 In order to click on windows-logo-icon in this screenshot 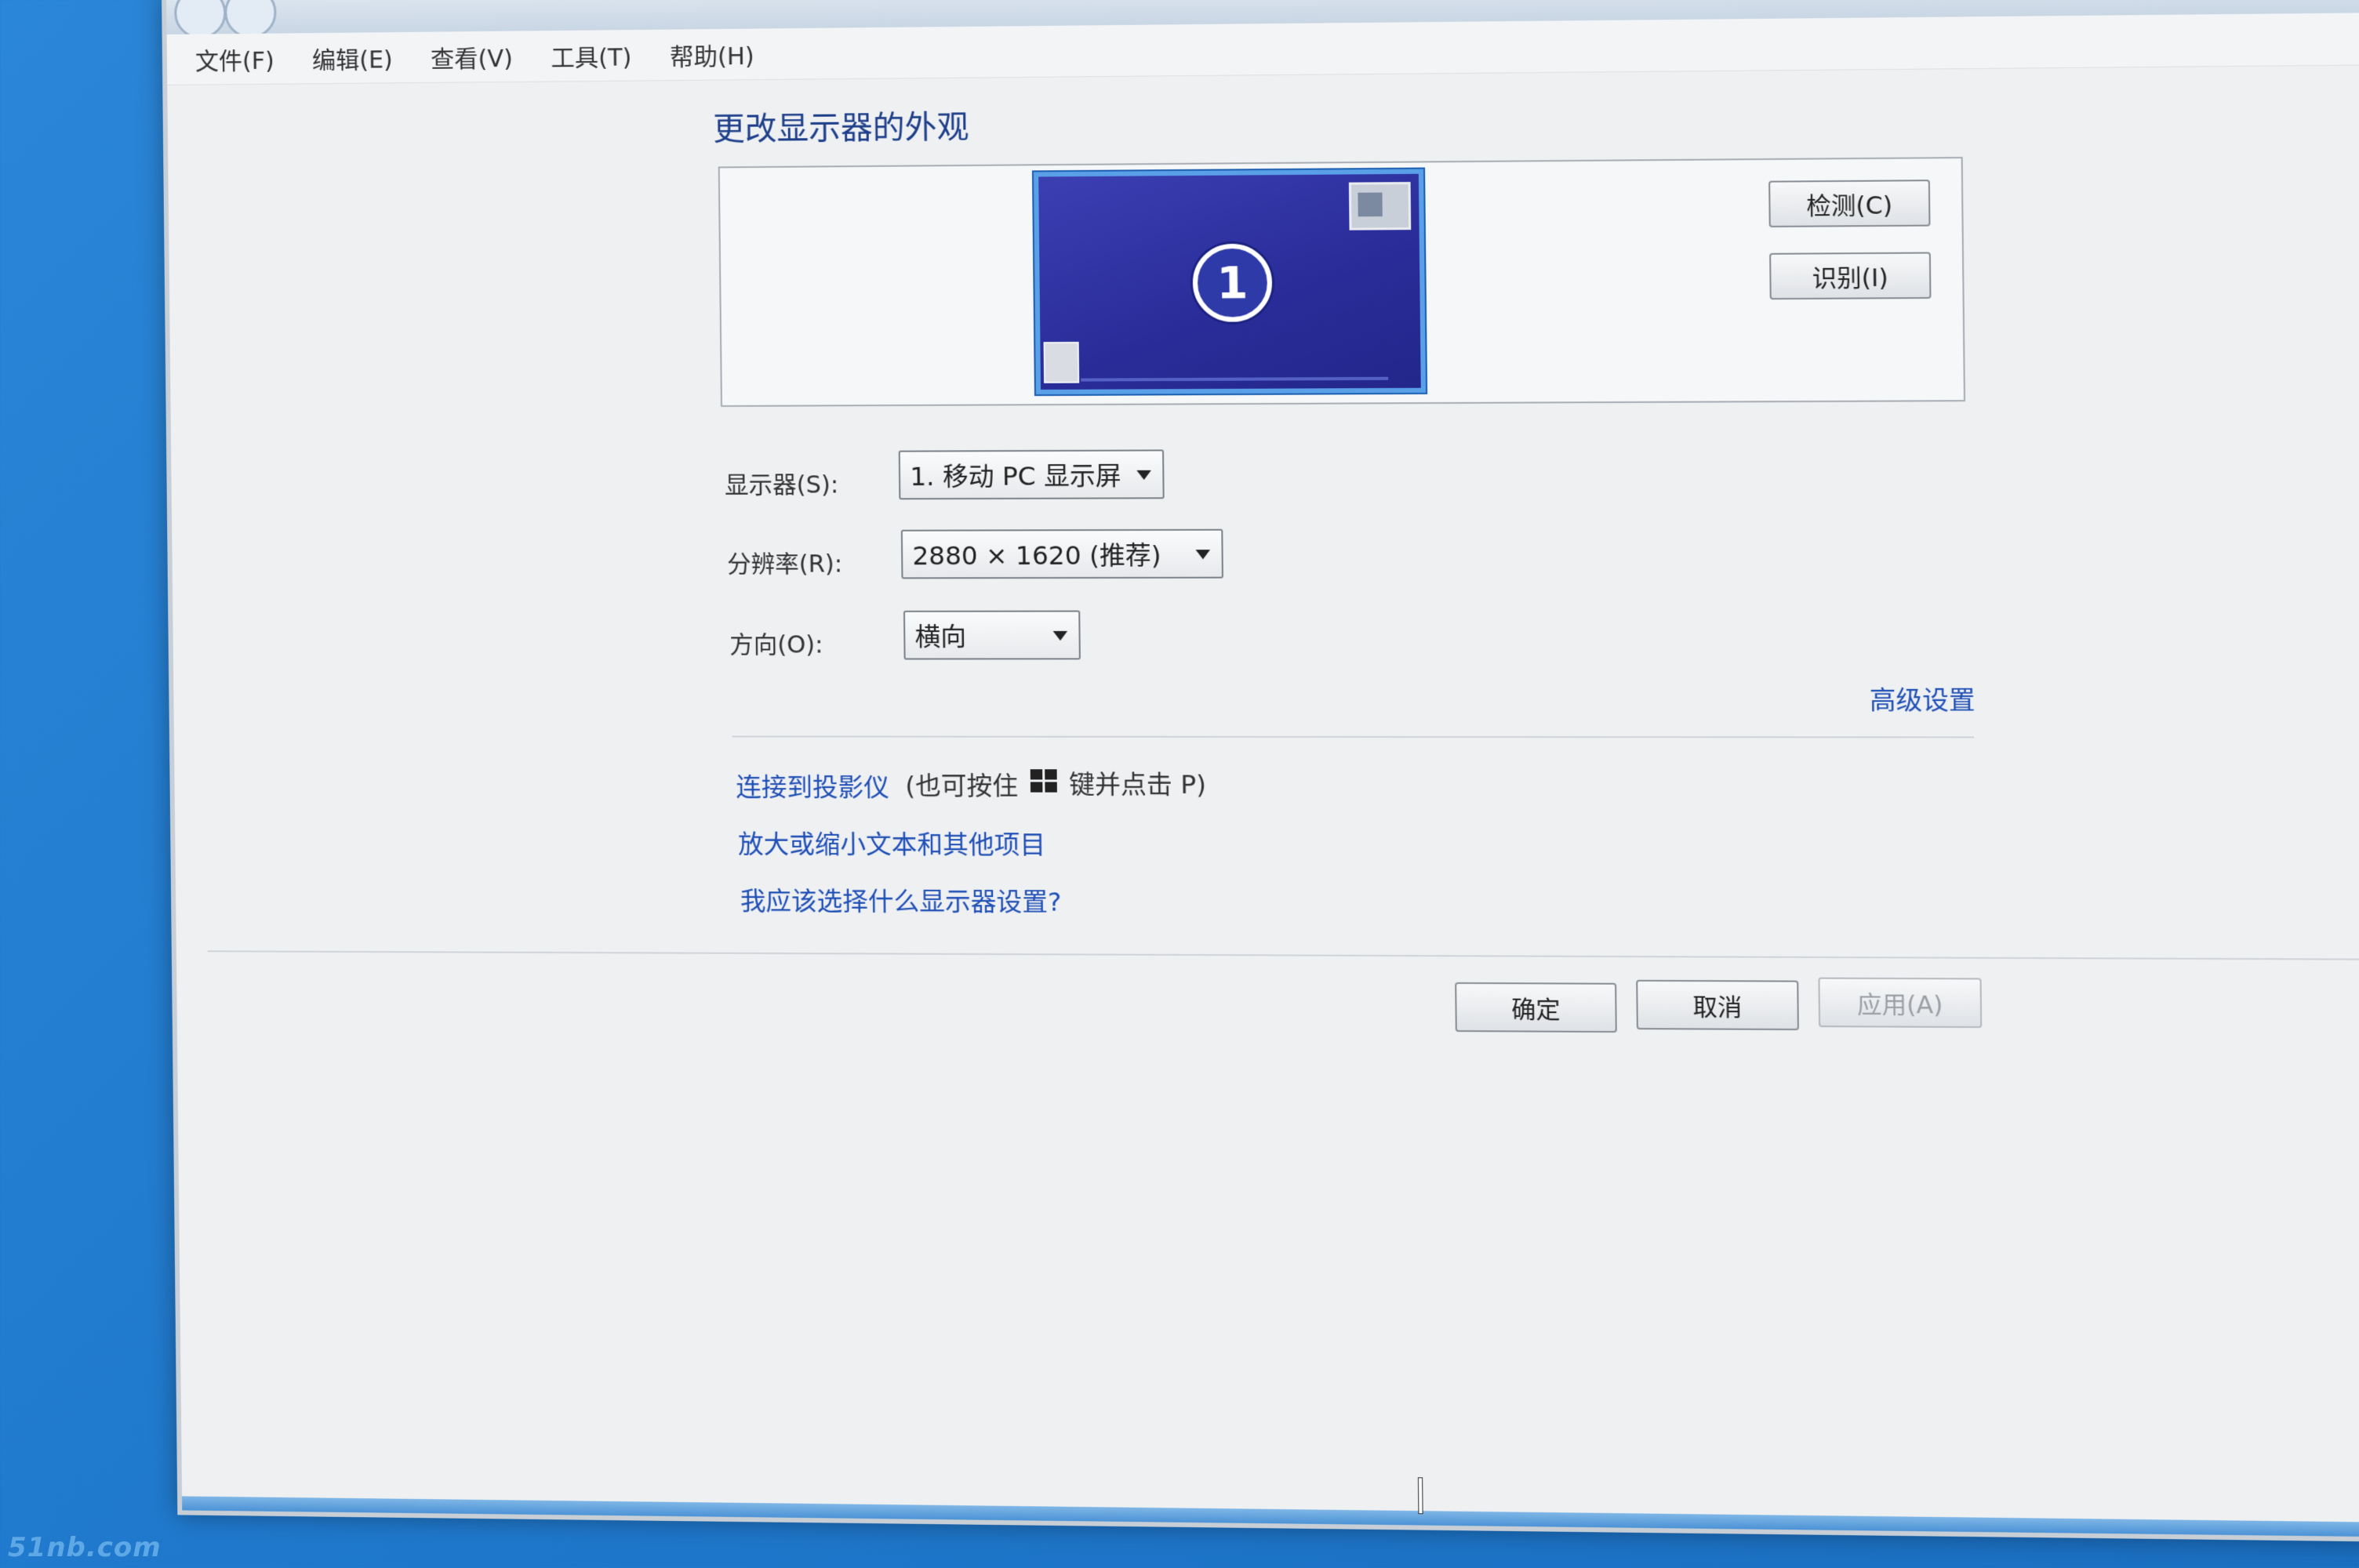, I will do `click(1044, 781)`.